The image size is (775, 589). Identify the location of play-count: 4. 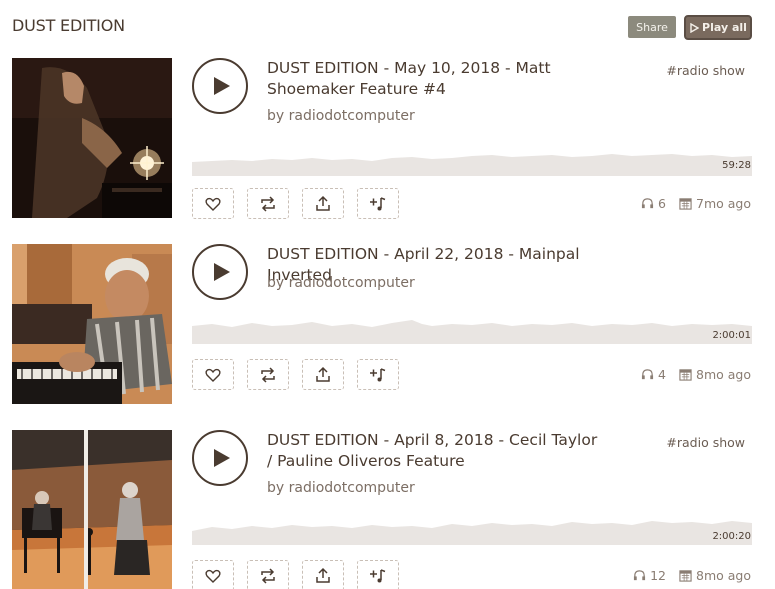
(662, 374).